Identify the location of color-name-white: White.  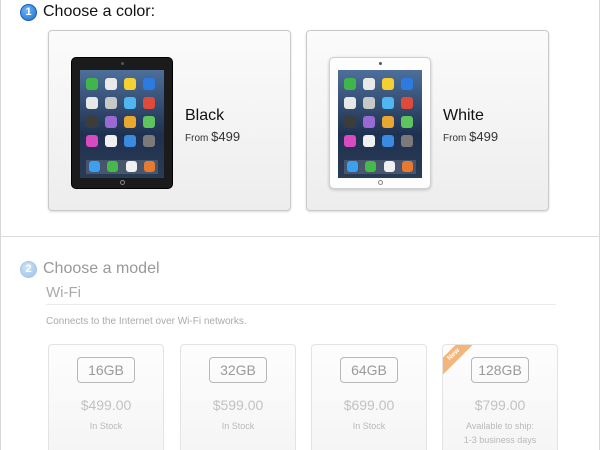
(463, 115).